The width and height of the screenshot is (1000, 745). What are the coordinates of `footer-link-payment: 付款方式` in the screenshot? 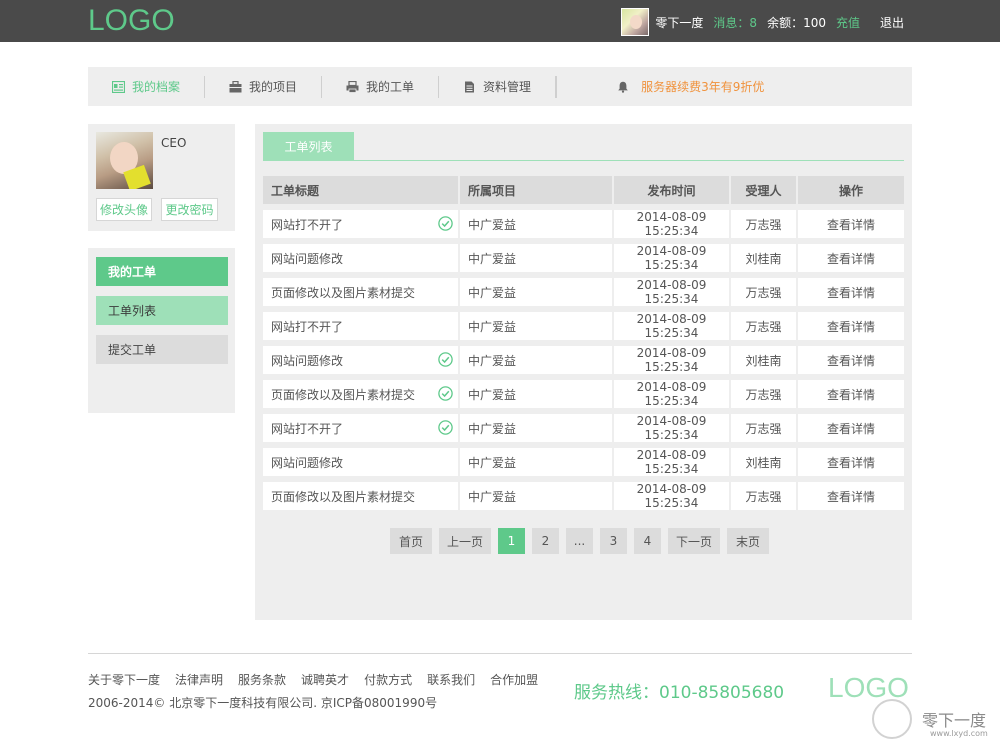 It's located at (388, 679).